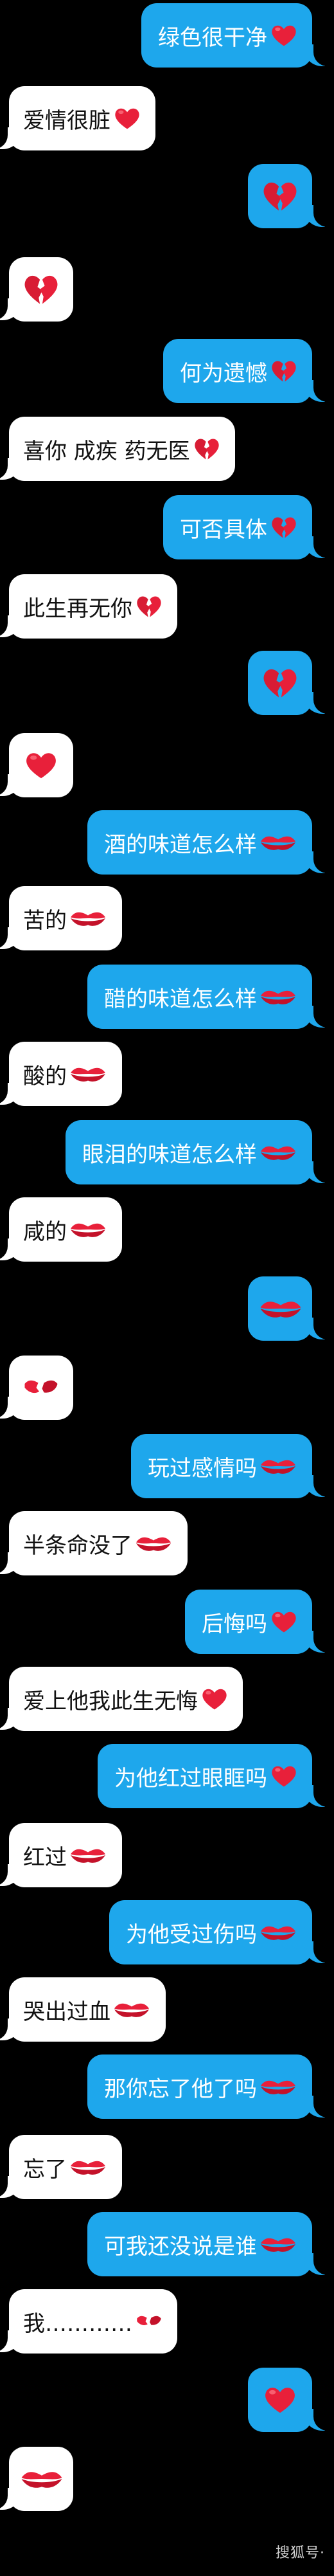 The image size is (334, 2576). Describe the element at coordinates (88, 2009) in the screenshot. I see `received-bubble: 哭出过血` at that location.